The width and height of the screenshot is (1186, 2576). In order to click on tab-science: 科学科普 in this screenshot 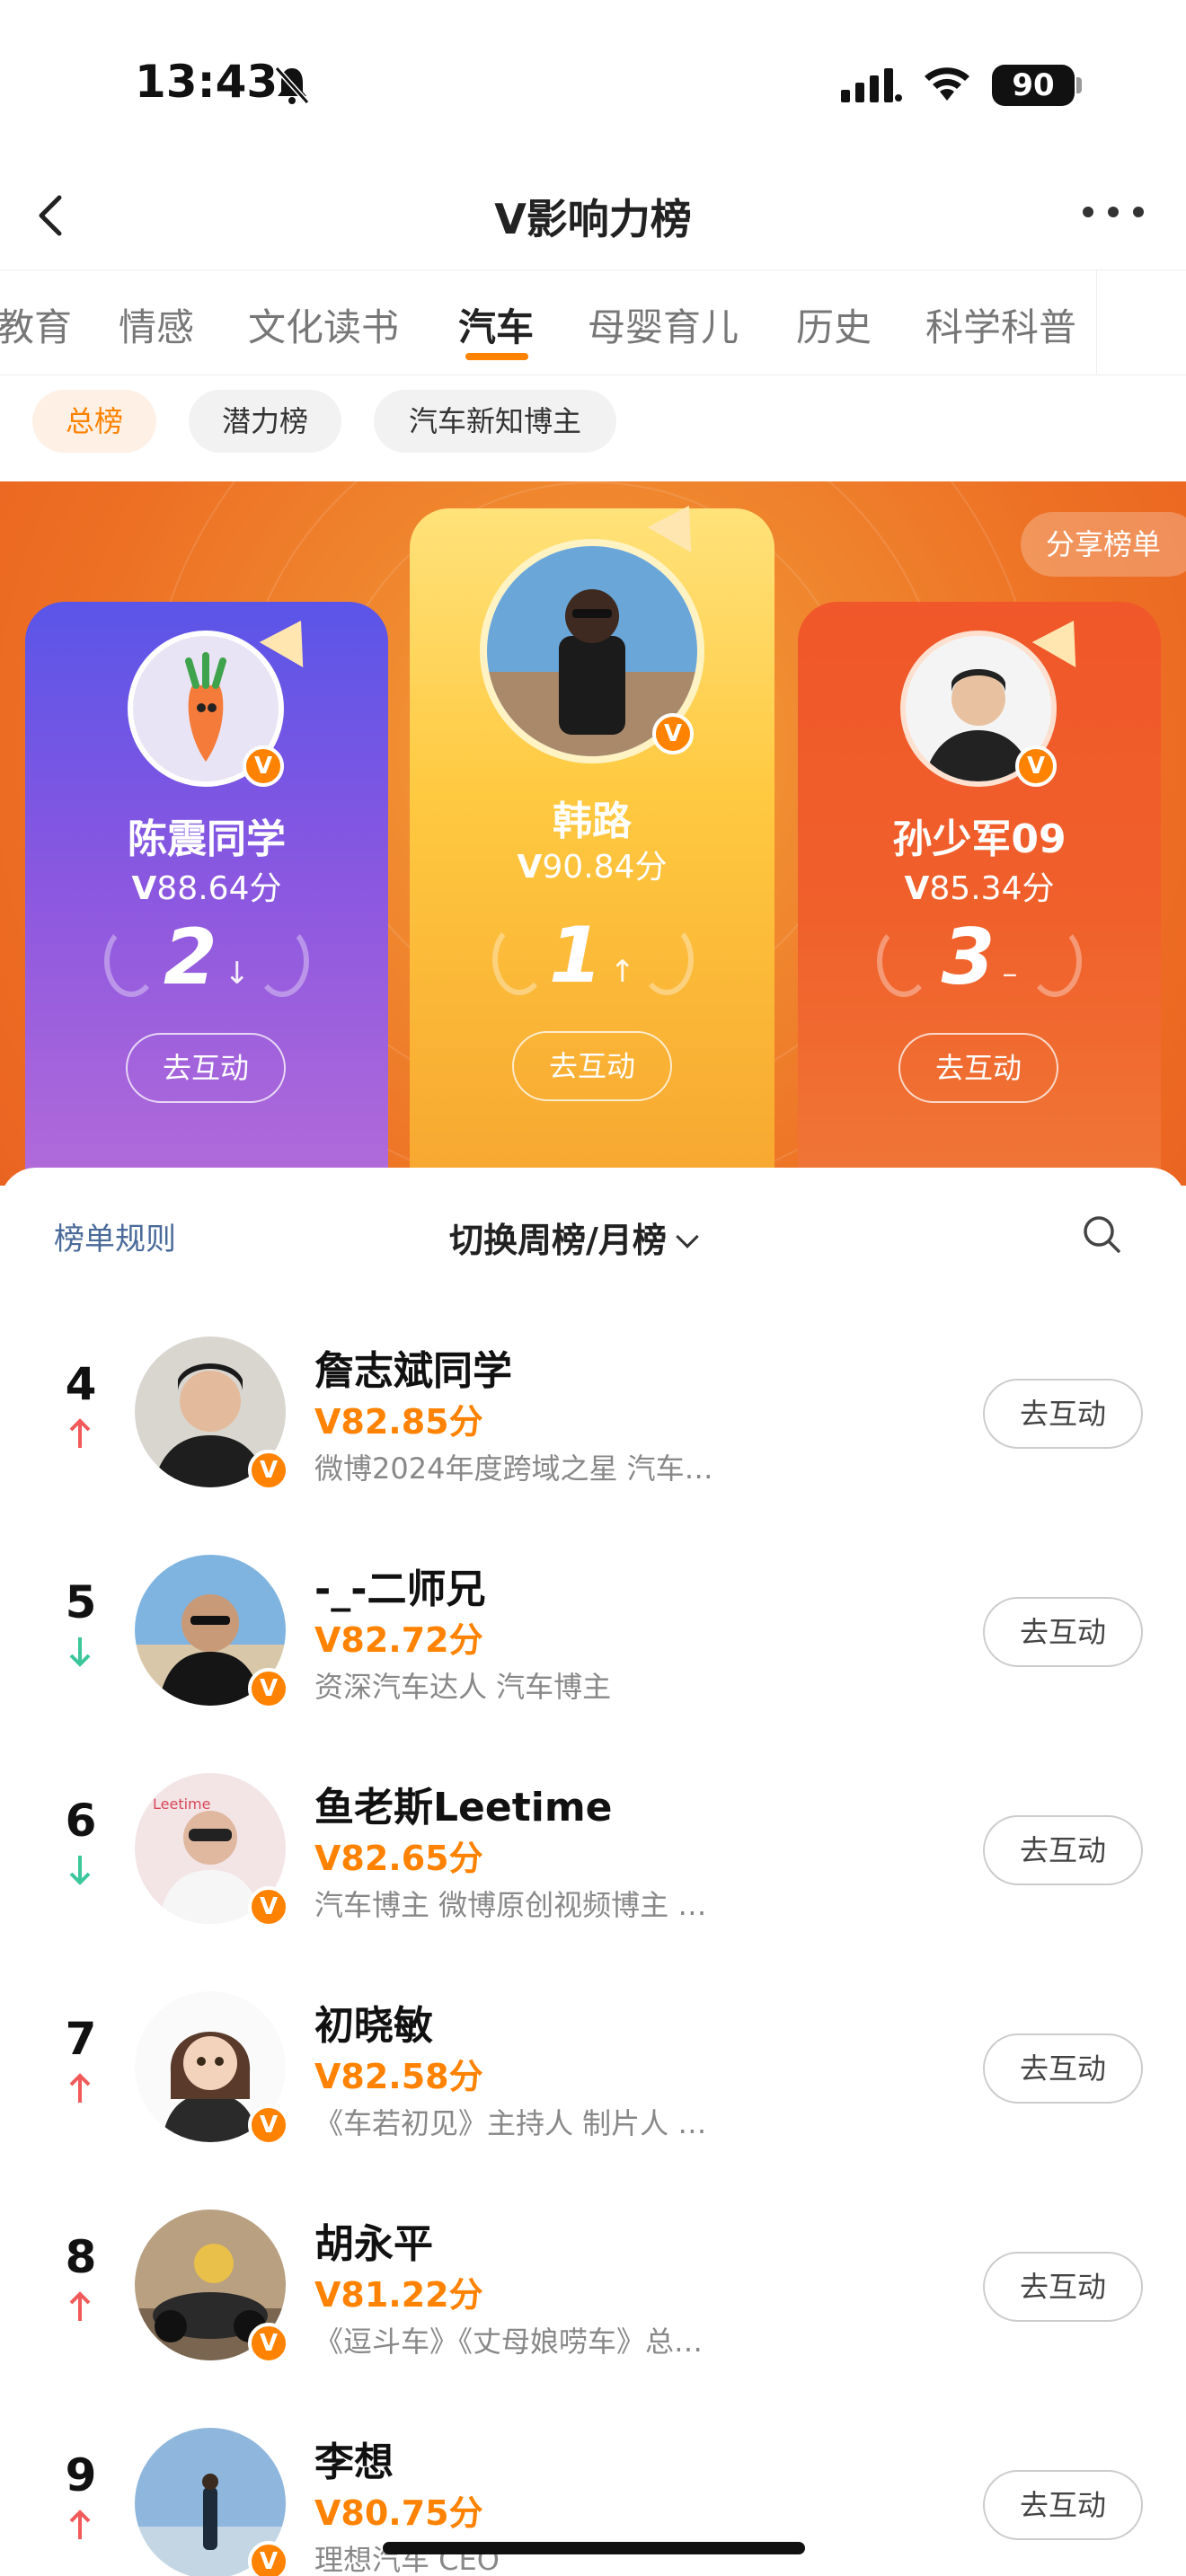, I will do `click(1000, 324)`.